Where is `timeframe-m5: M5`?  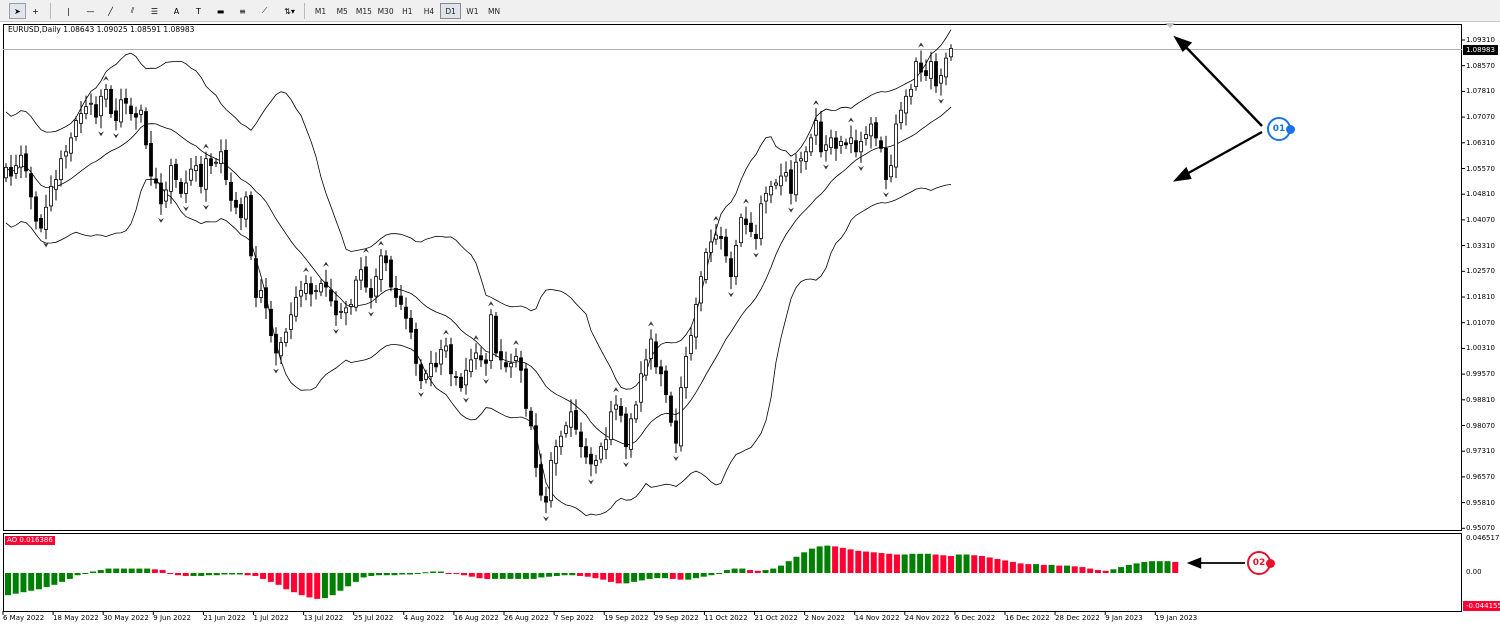
timeframe-m5: M5 is located at coordinates (342, 11).